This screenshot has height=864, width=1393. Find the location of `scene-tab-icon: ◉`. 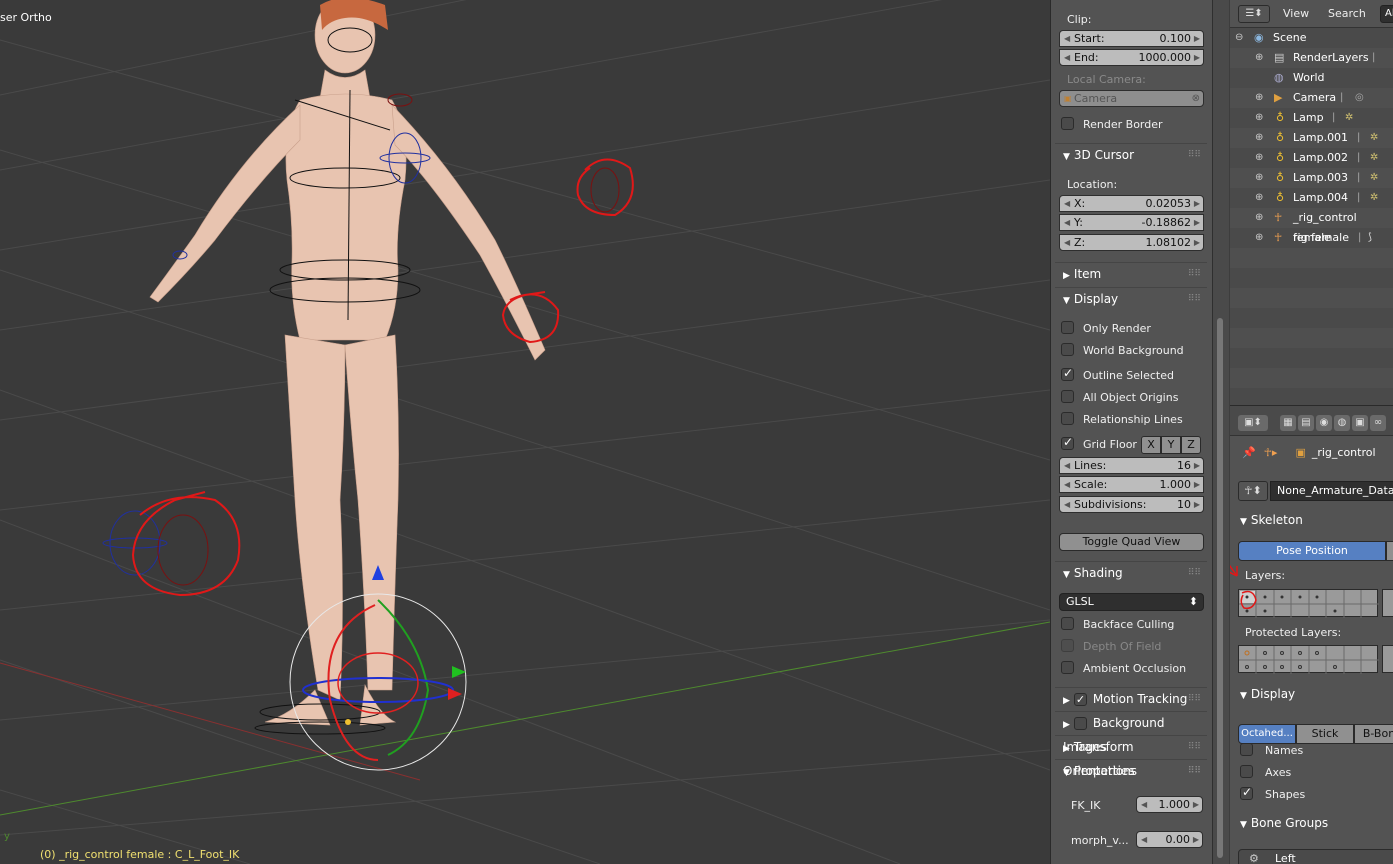

scene-tab-icon: ◉ is located at coordinates (1324, 423).